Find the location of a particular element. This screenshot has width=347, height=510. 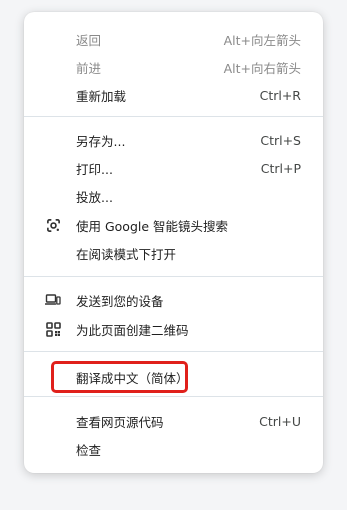

menu-item-label: 查看网页源代码 is located at coordinates (120, 422).